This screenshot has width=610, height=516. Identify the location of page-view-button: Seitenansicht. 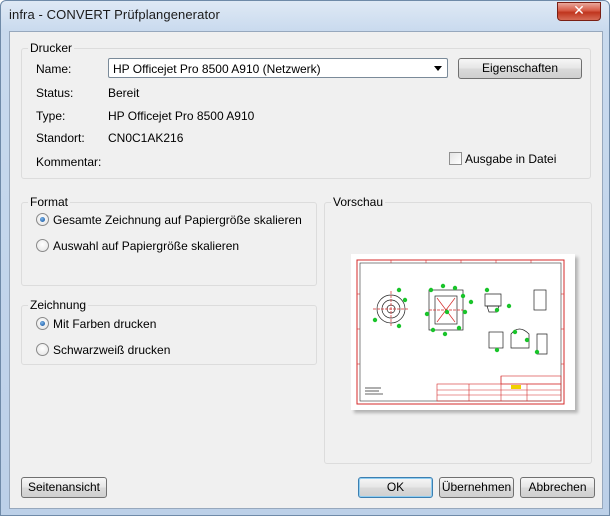
(64, 487).